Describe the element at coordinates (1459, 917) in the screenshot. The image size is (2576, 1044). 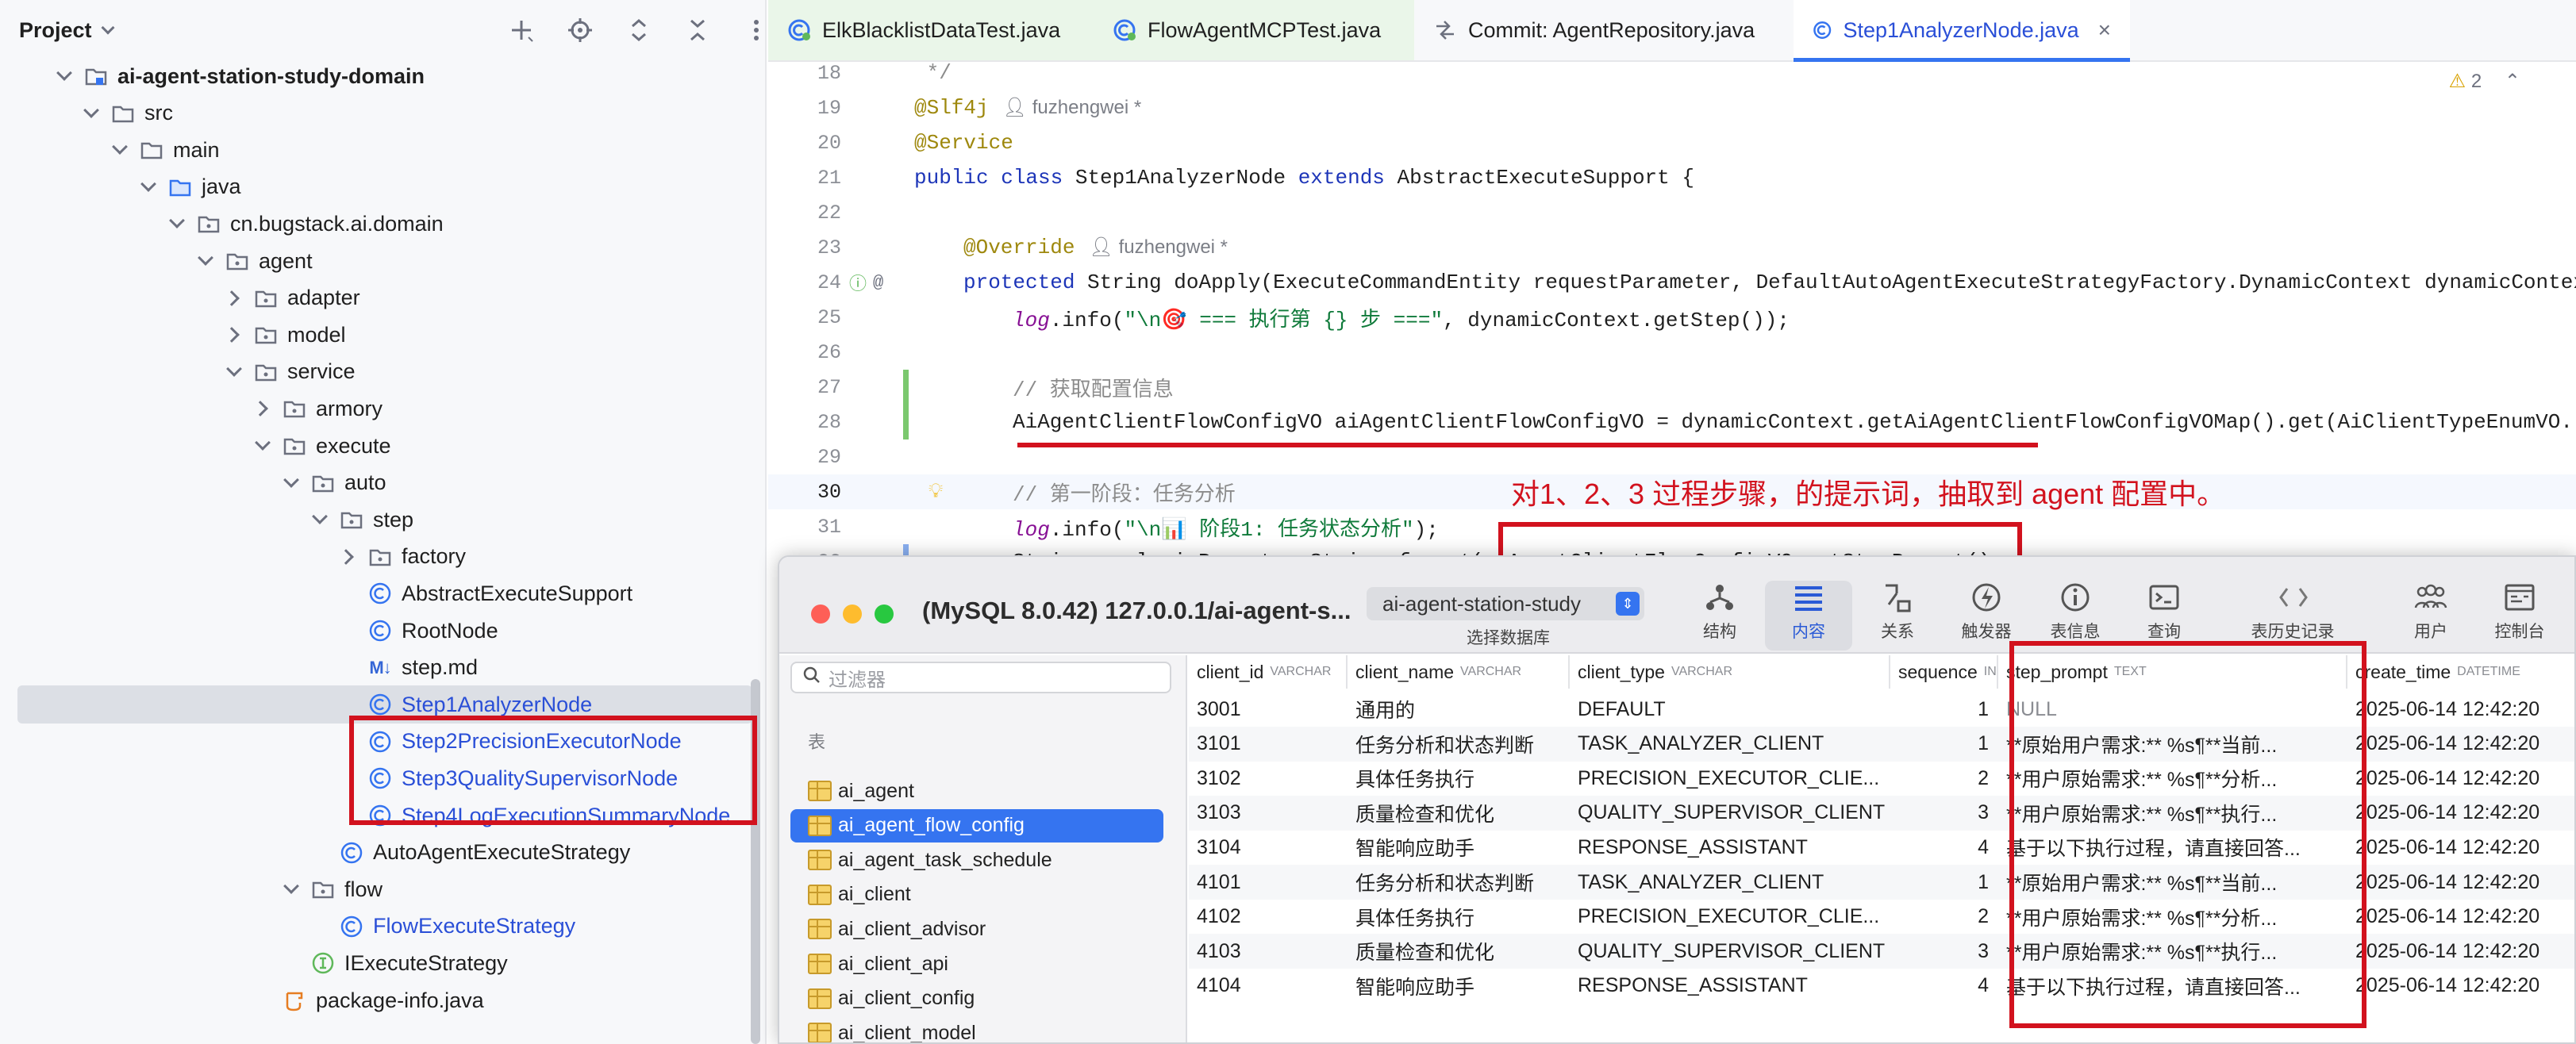
I see `cell-client-name: 具体任务执行` at that location.